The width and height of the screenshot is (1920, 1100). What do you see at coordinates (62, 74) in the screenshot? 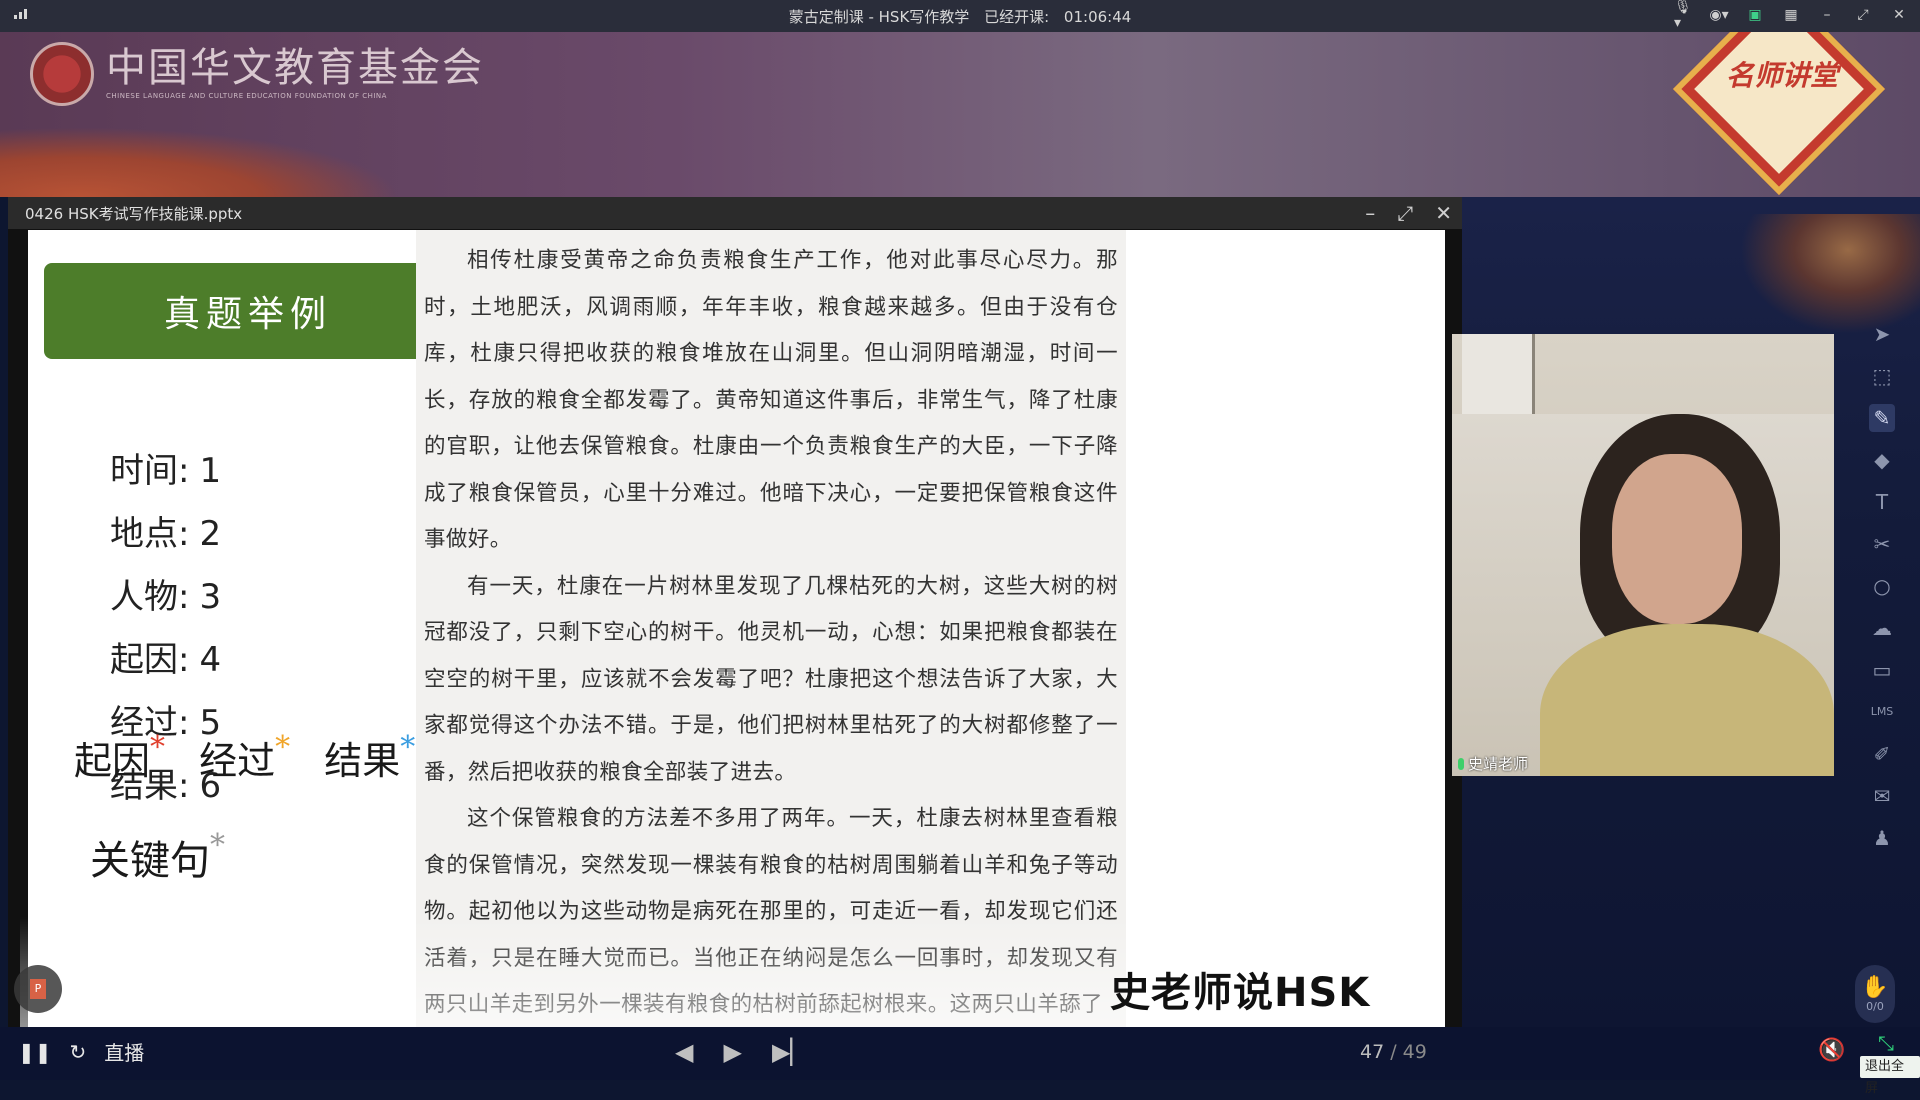
I see `seal-icon` at bounding box center [62, 74].